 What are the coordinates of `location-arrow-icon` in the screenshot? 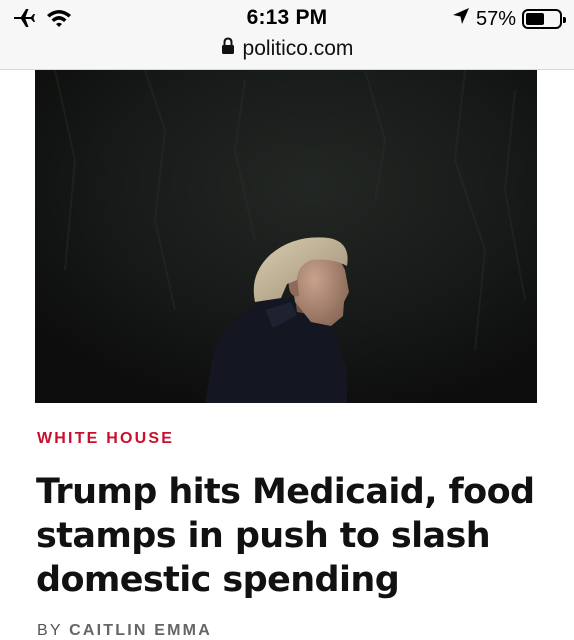 It's located at (461, 19).